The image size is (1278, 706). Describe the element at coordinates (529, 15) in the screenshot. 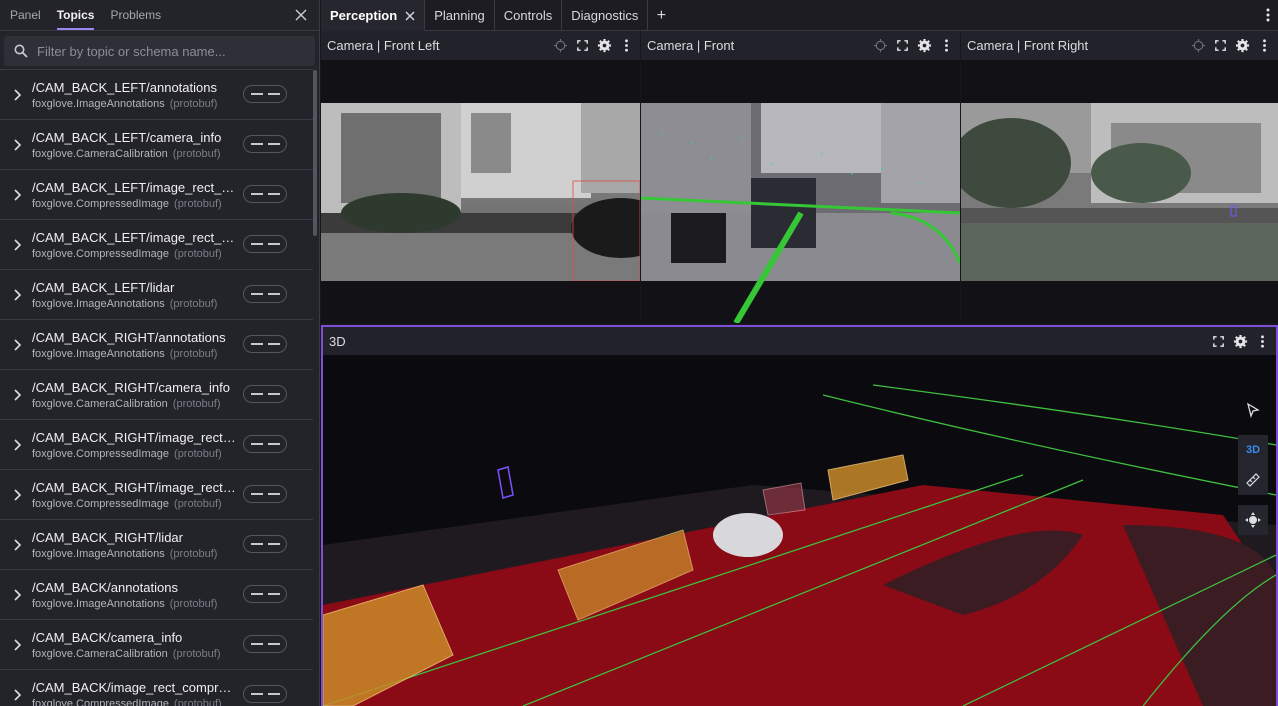

I see `tab-controls: Controls` at that location.